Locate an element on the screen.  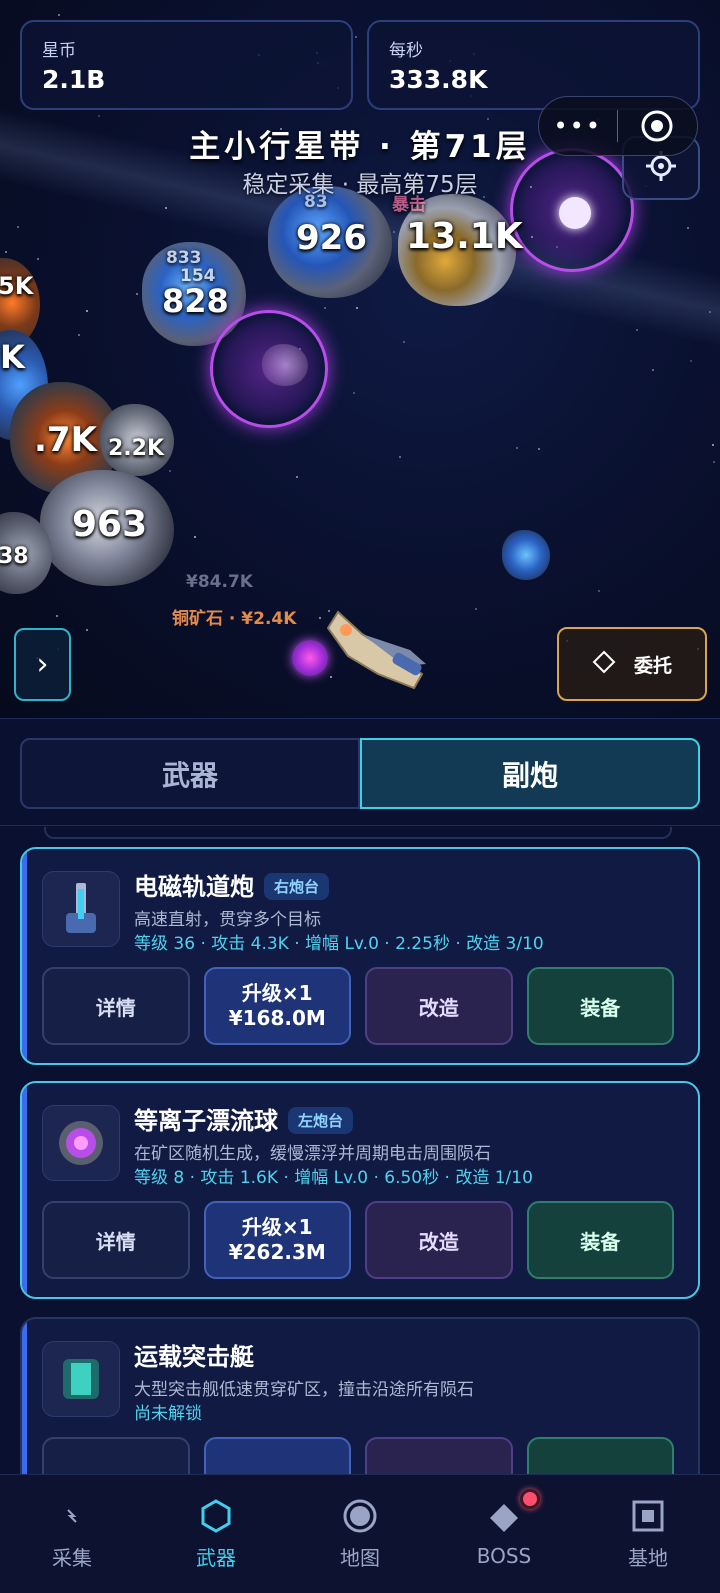
nav-label: 基地 is located at coordinates (648, 1557).